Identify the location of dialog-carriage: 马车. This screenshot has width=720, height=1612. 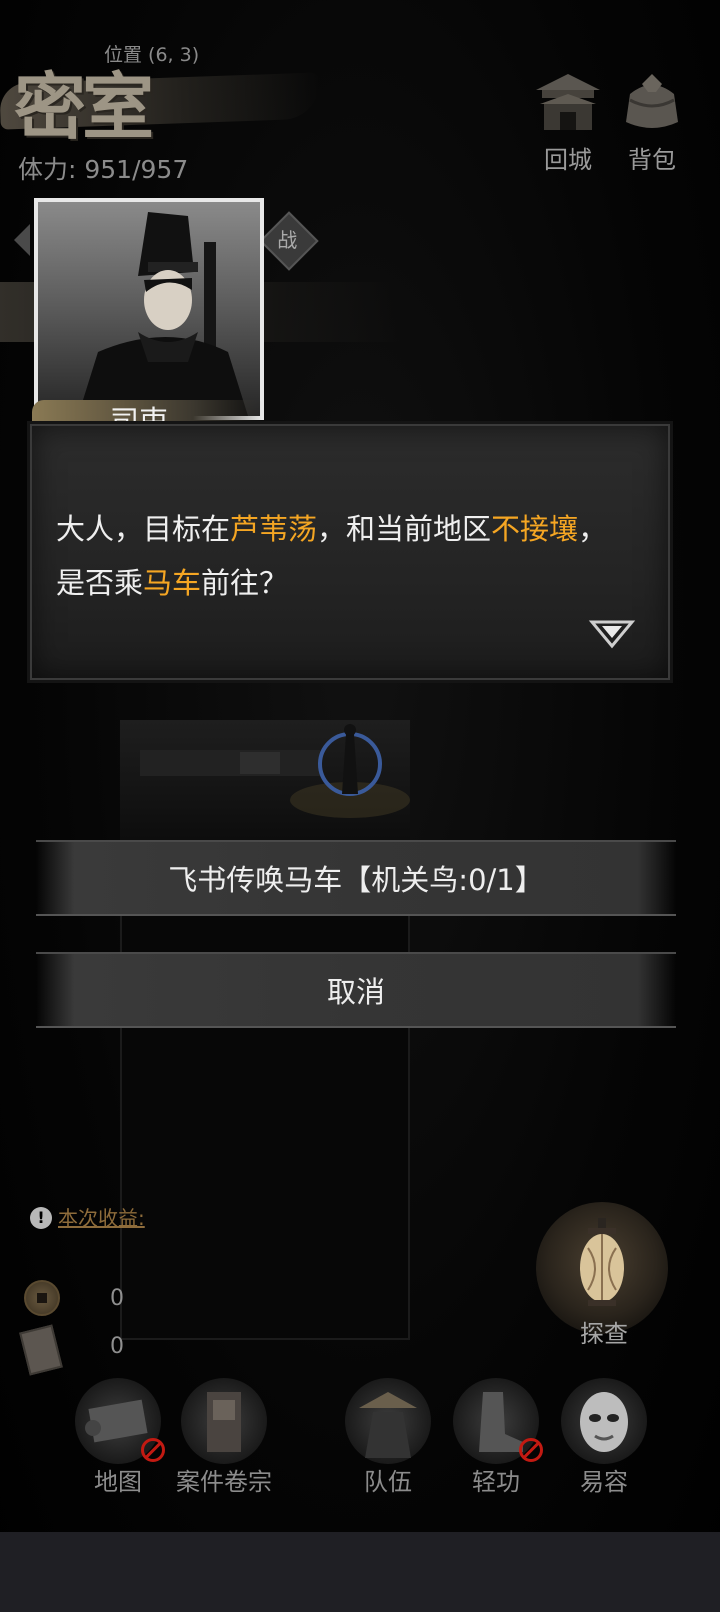
(172, 583).